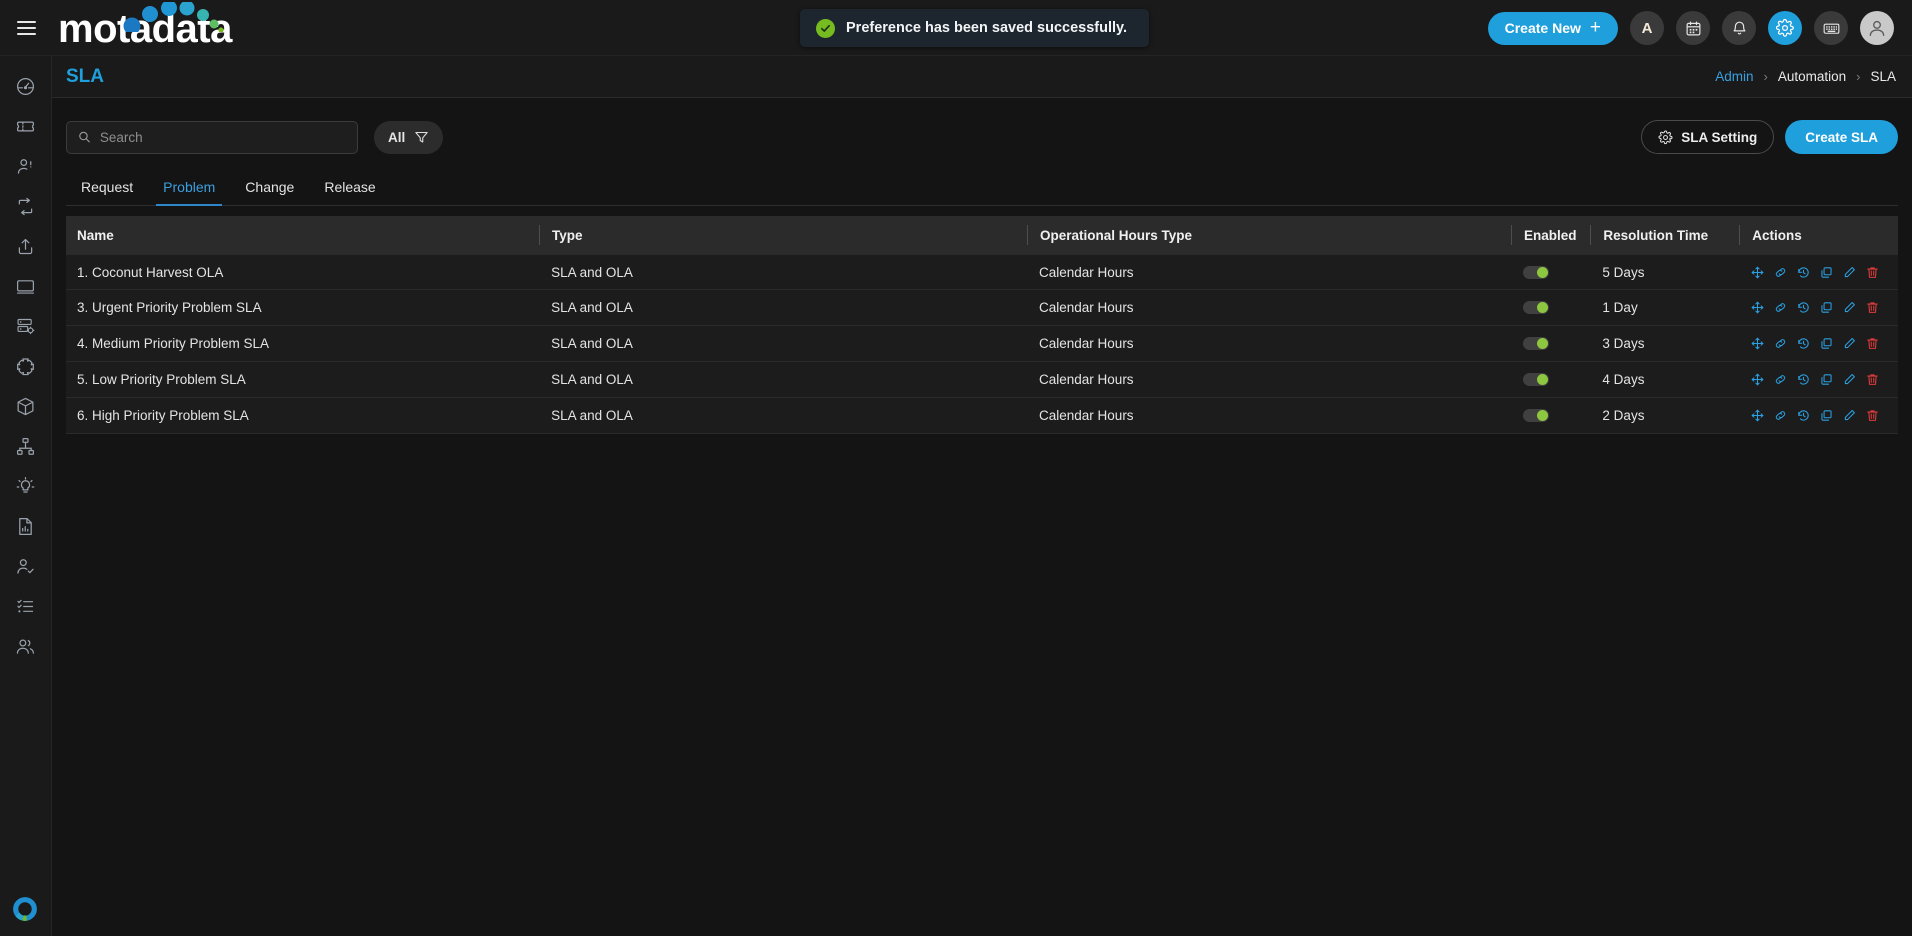 Image resolution: width=1912 pixels, height=936 pixels. Describe the element at coordinates (222, 137) in the screenshot. I see `search-input` at that location.